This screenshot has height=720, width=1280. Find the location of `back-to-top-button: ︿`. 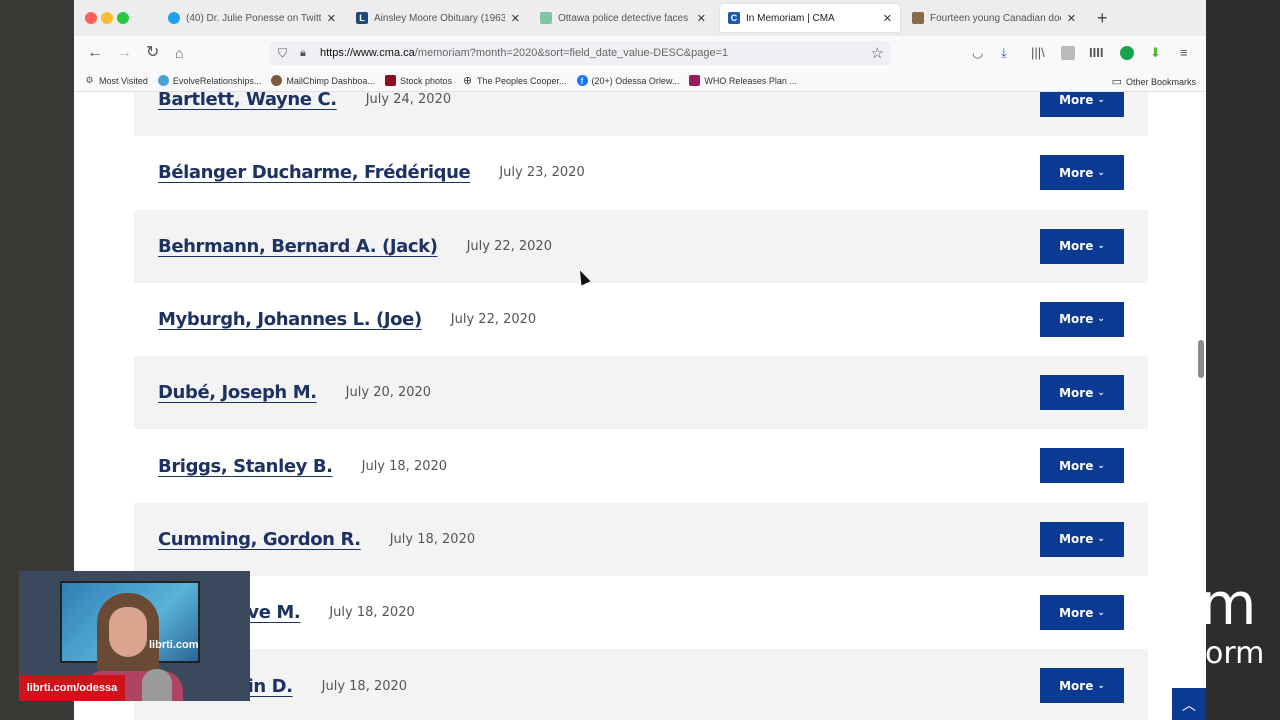

back-to-top-button: ︿ is located at coordinates (1189, 704).